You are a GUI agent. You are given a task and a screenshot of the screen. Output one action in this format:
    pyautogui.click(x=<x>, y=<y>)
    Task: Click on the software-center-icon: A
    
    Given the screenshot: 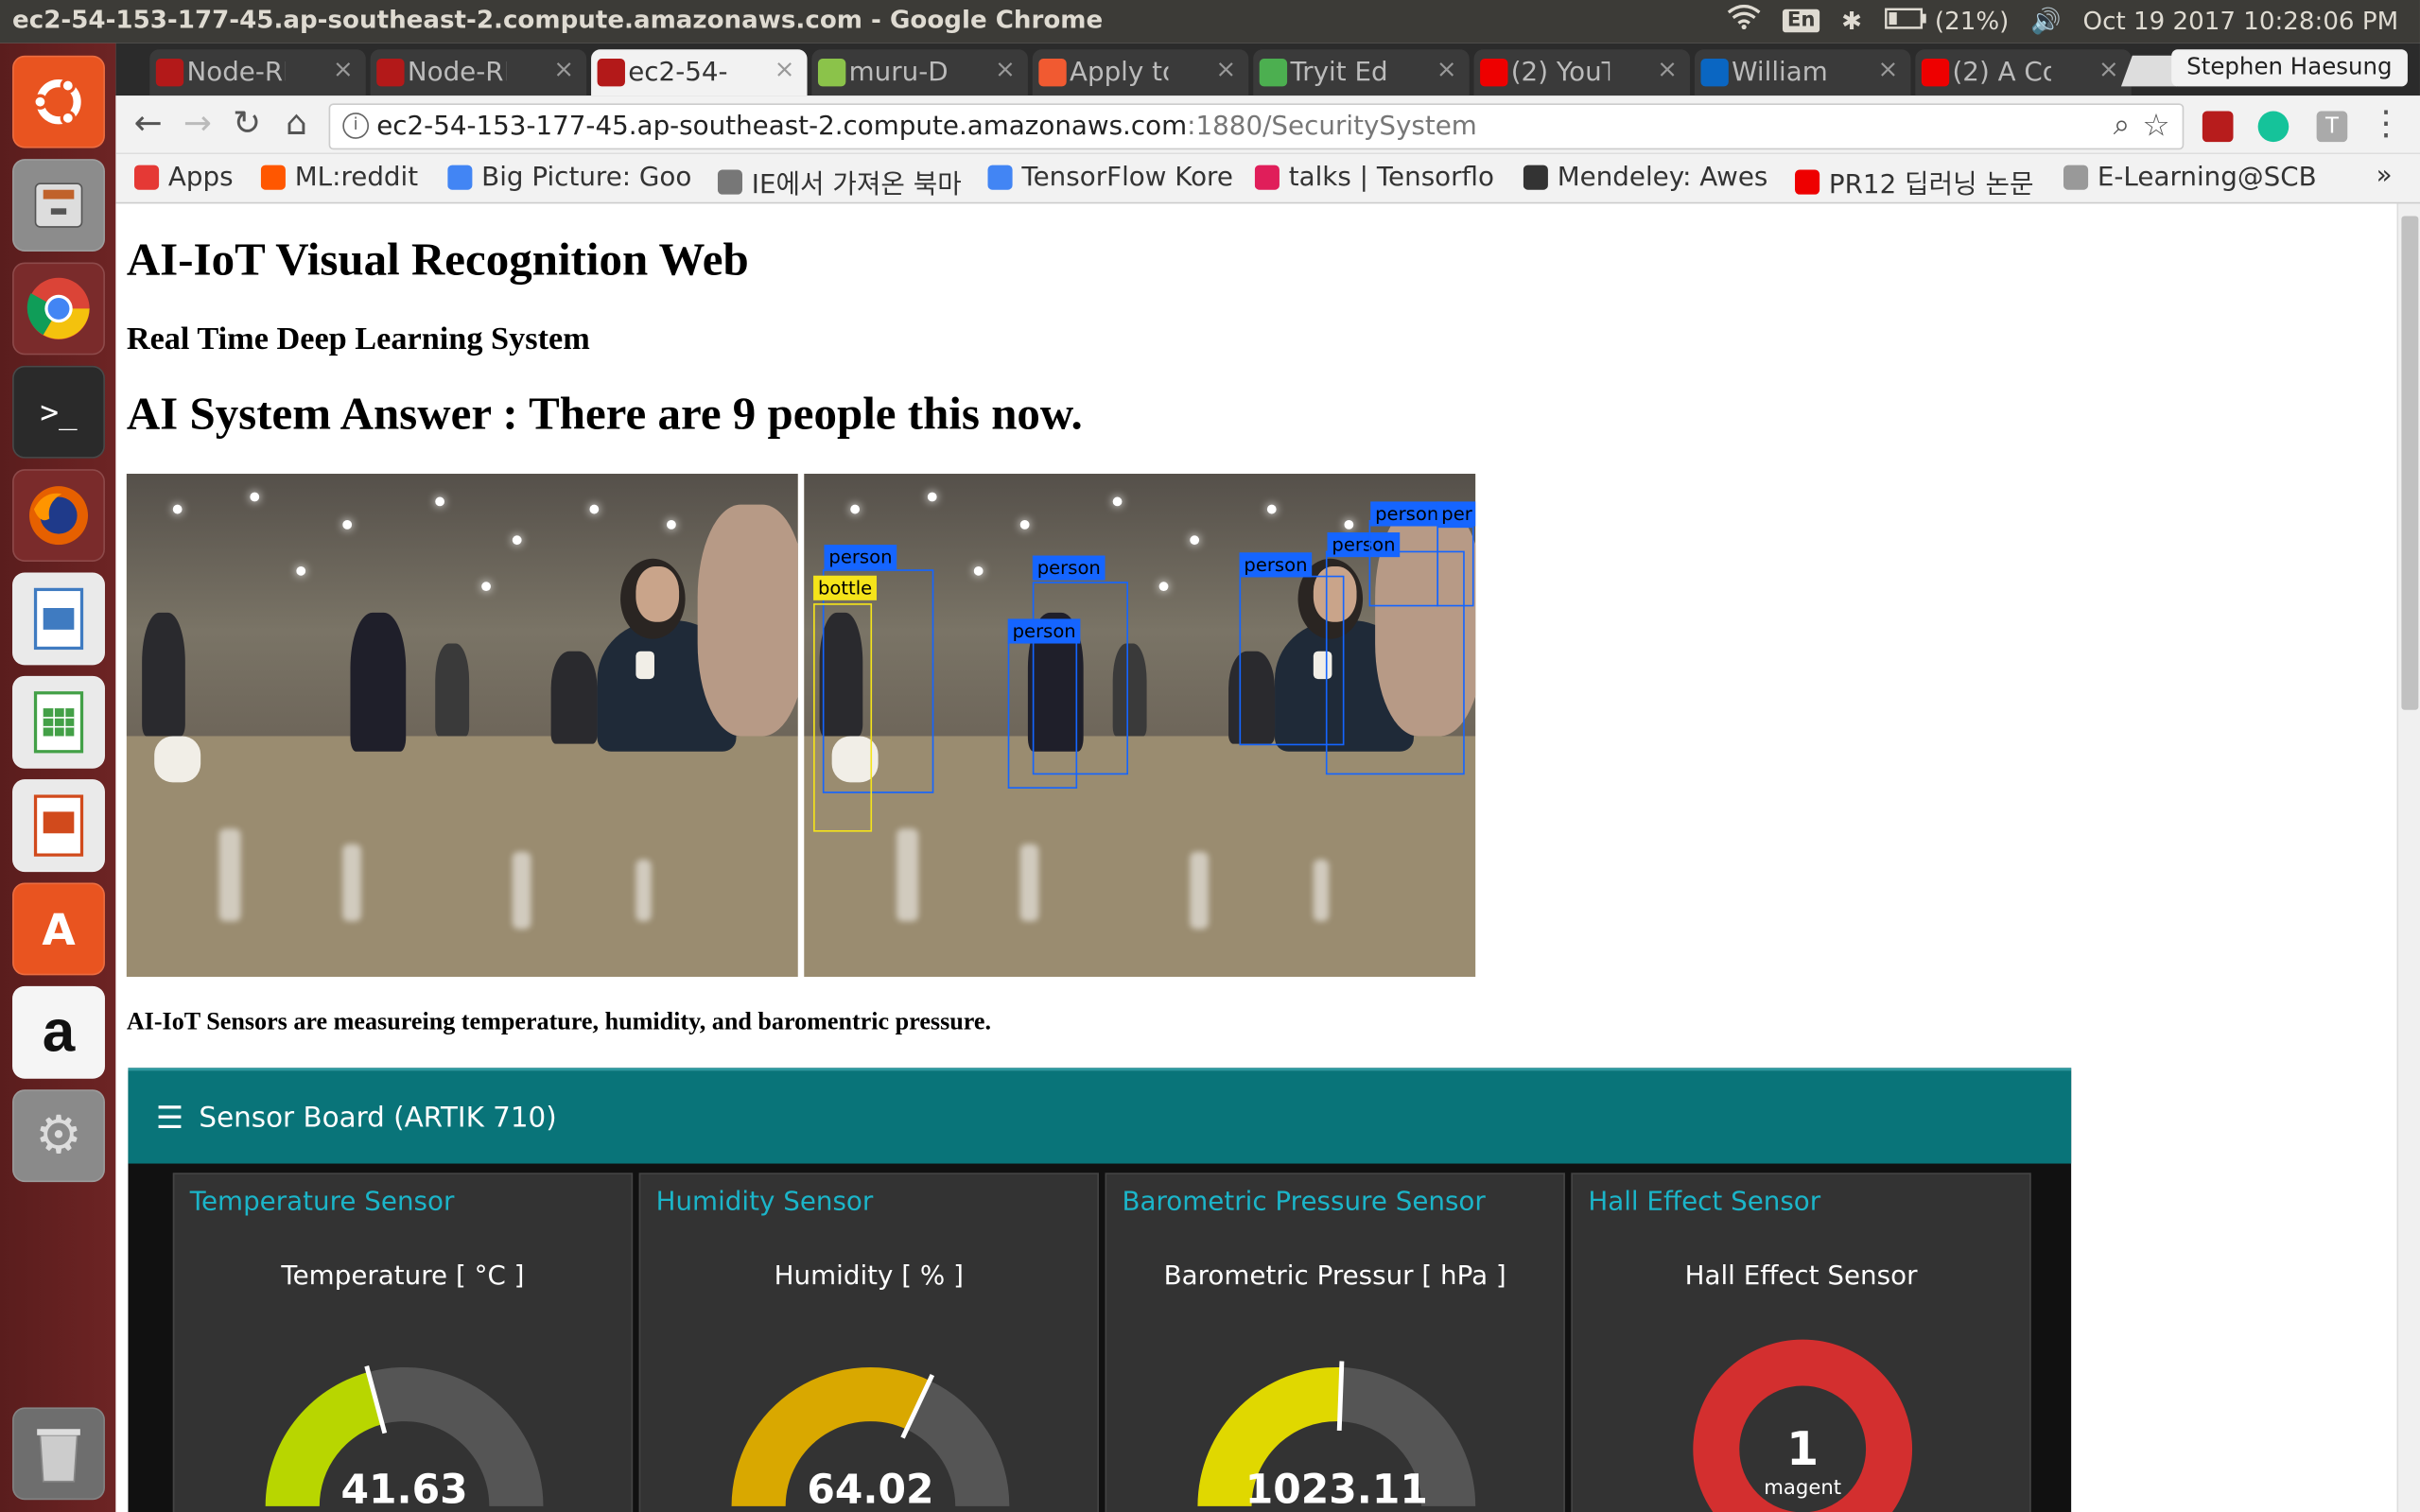 What is the action you would take?
    pyautogui.click(x=59, y=929)
    